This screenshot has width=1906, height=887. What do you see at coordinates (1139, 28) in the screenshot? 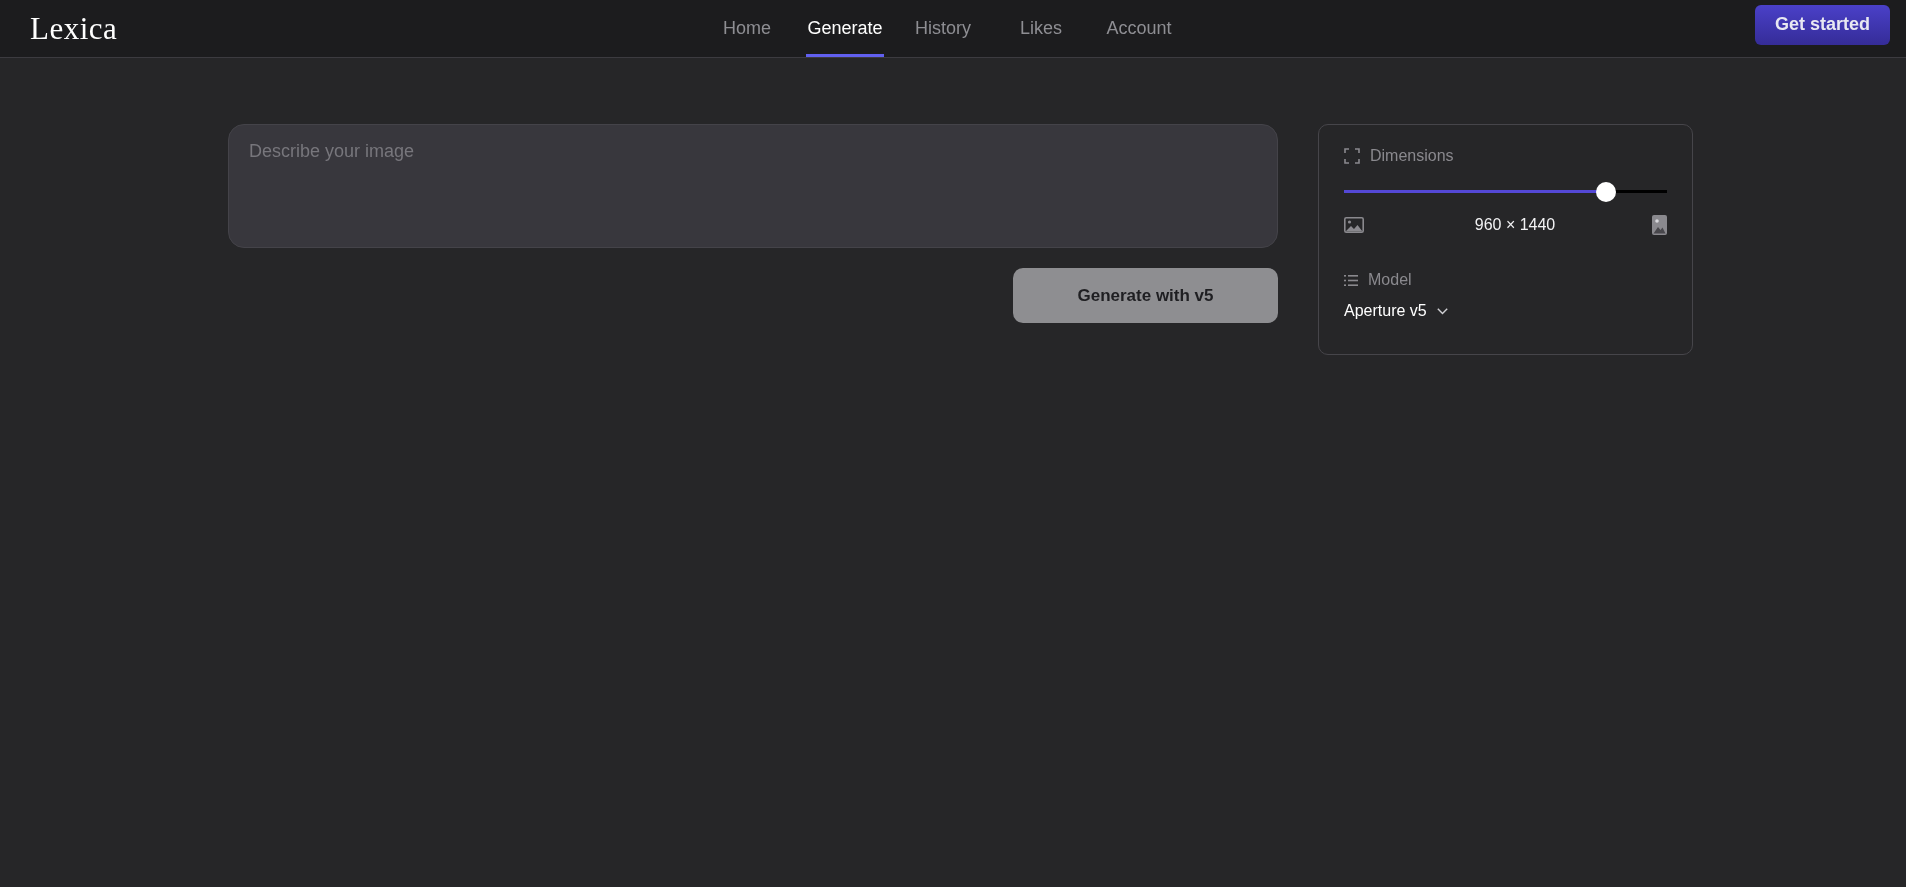
I see `nav-tab: Account` at bounding box center [1139, 28].